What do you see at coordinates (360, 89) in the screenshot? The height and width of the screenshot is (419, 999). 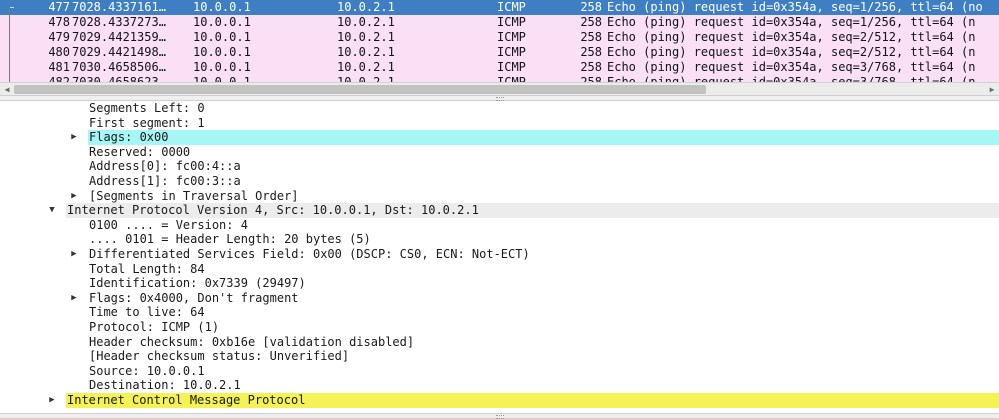 I see `scrollbar-thumb` at bounding box center [360, 89].